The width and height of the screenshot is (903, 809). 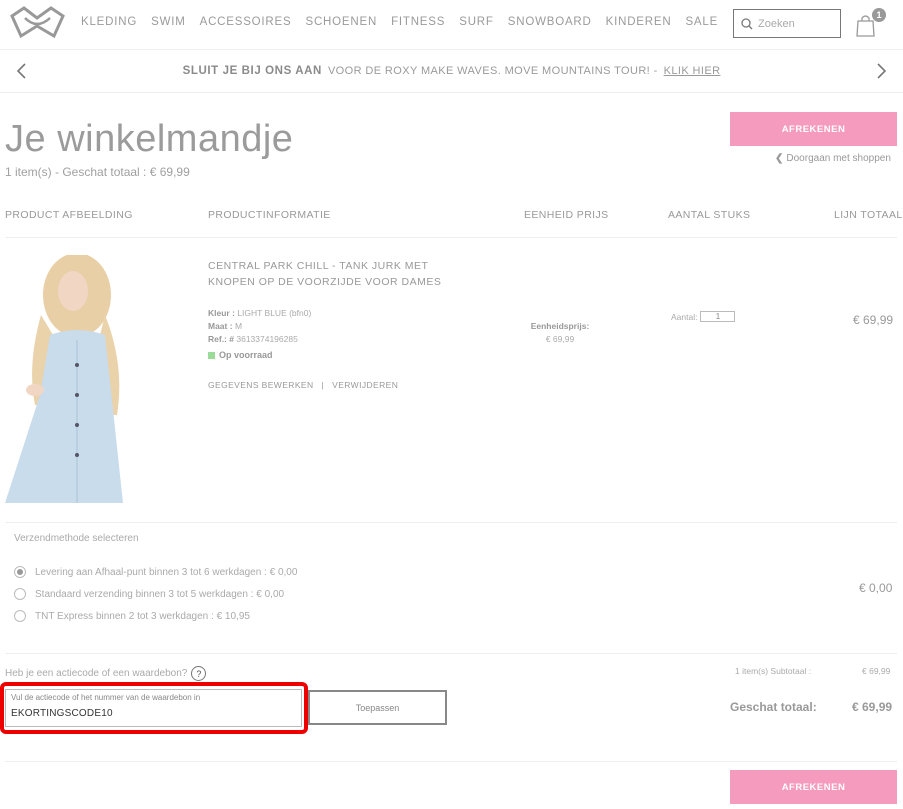 What do you see at coordinates (868, 215) in the screenshot?
I see `header-line-total: LIJN TOTAAL` at bounding box center [868, 215].